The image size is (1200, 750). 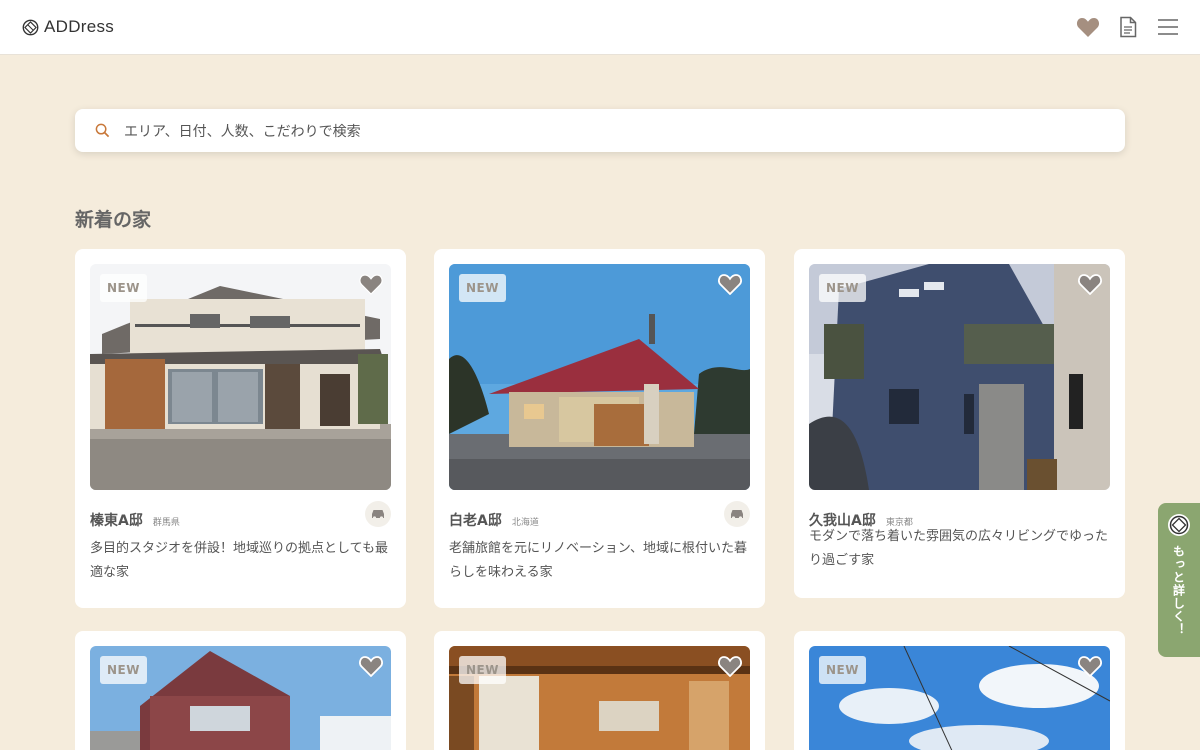 I want to click on search-icon, so click(x=102, y=130).